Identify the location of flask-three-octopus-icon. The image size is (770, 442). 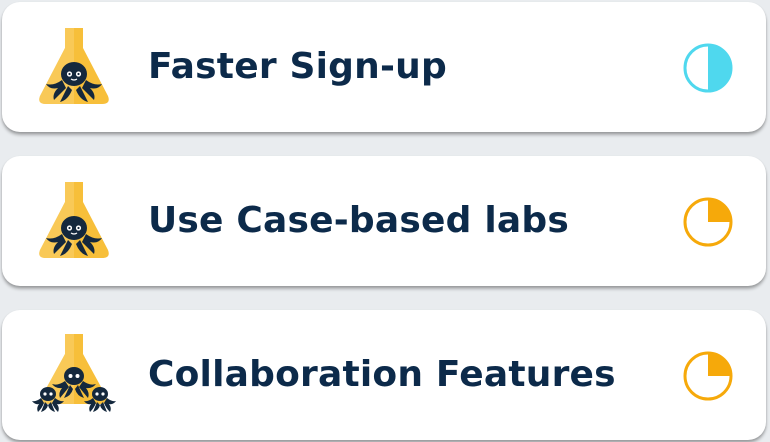
(74, 374).